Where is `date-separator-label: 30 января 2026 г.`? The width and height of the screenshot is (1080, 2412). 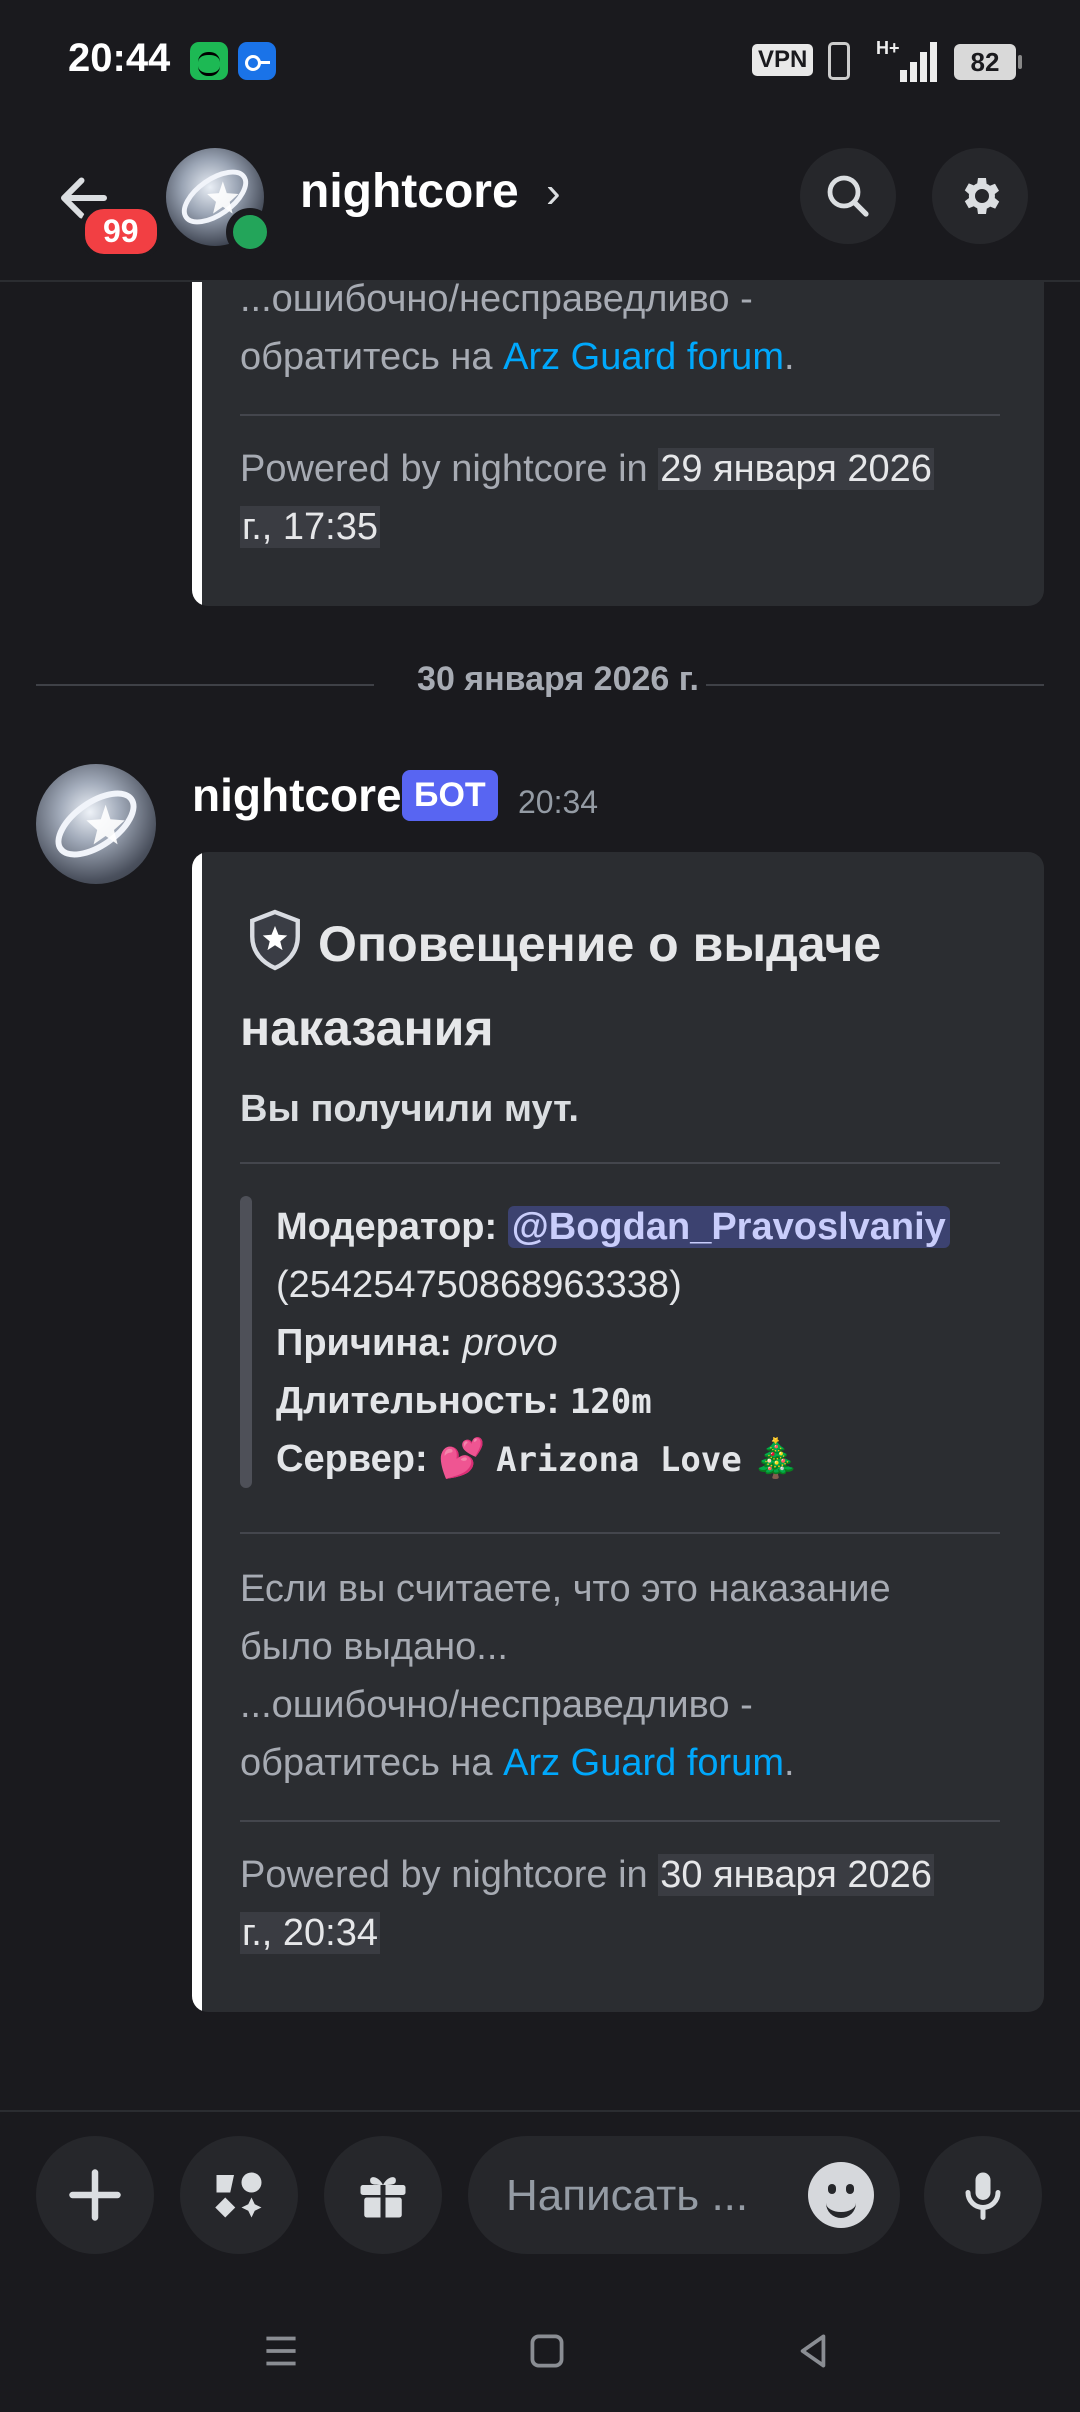 date-separator-label: 30 января 2026 г. is located at coordinates (558, 679).